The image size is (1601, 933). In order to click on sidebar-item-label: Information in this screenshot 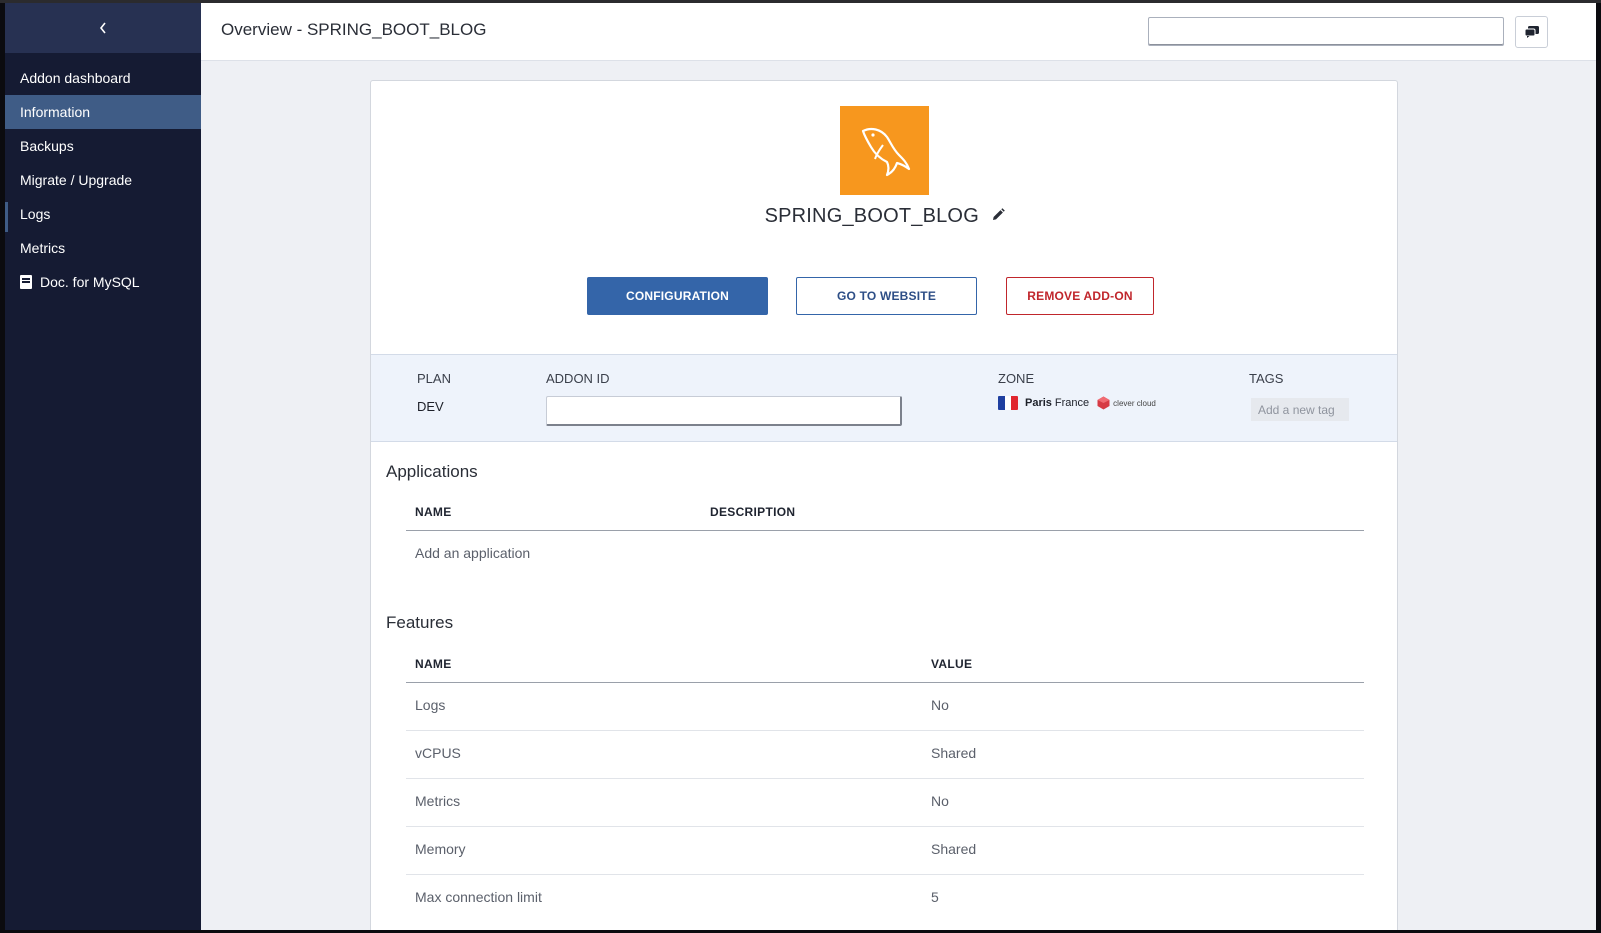, I will do `click(55, 112)`.